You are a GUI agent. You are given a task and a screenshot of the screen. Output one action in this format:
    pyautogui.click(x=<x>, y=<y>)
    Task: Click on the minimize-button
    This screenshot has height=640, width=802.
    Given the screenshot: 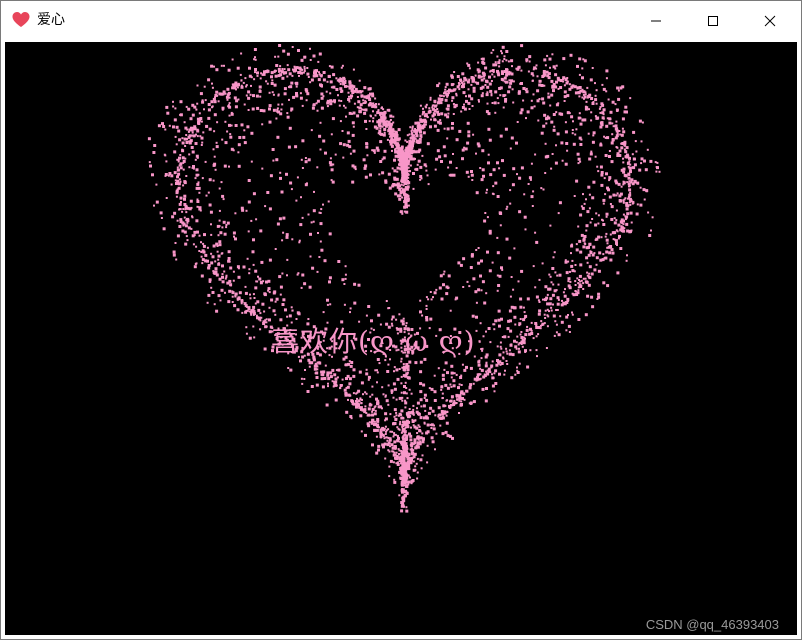 What is the action you would take?
    pyautogui.click(x=656, y=20)
    